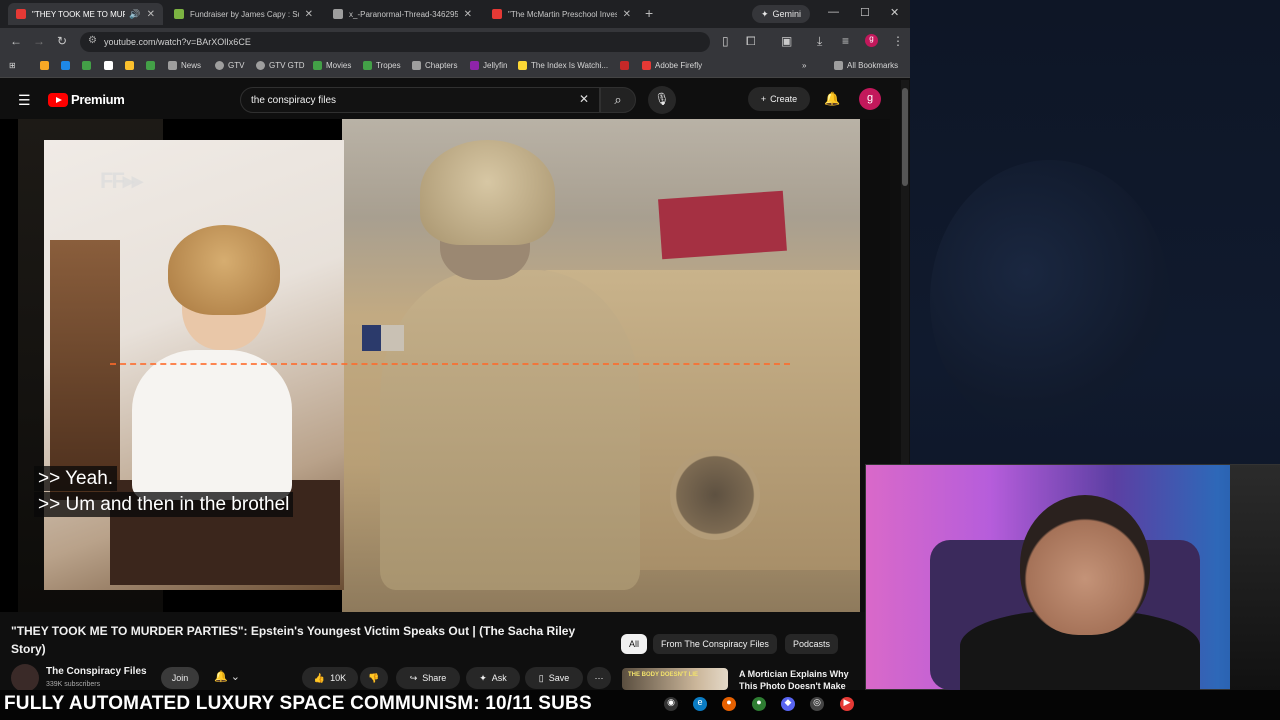 The height and width of the screenshot is (720, 1280). Describe the element at coordinates (229, 65) in the screenshot. I see `bookmark-gtv: GTV` at that location.